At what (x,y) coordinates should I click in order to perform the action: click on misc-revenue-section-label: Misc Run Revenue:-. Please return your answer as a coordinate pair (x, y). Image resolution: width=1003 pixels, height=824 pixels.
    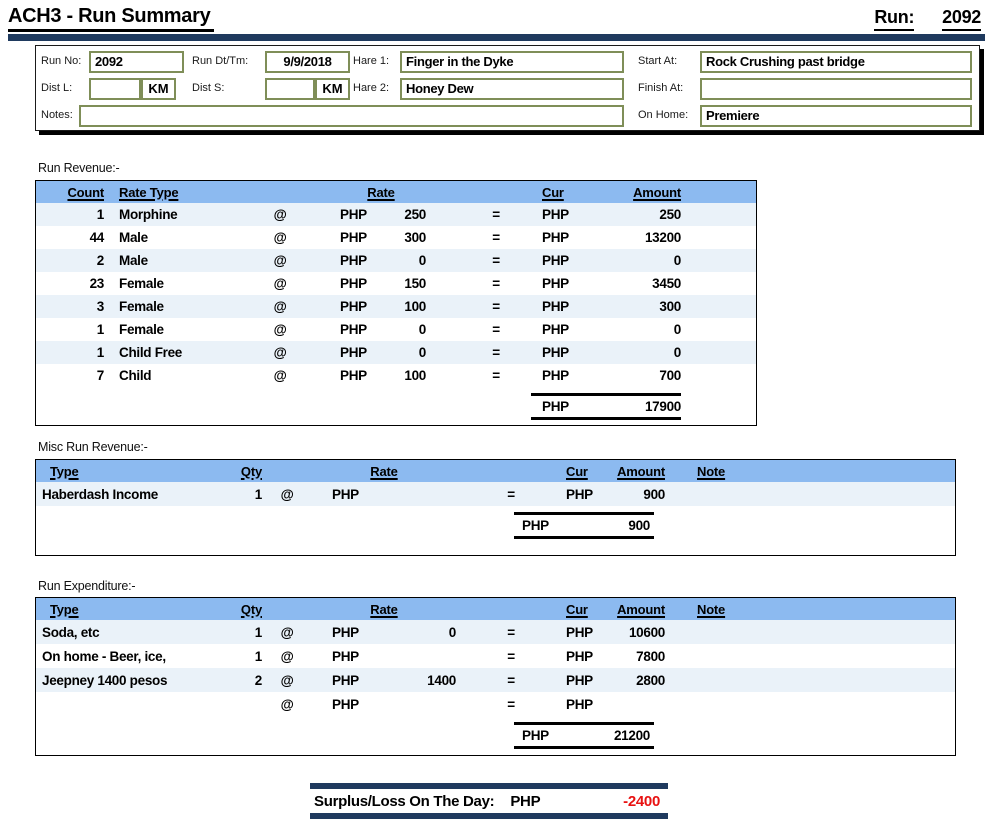
    Looking at the image, I should click on (93, 447).